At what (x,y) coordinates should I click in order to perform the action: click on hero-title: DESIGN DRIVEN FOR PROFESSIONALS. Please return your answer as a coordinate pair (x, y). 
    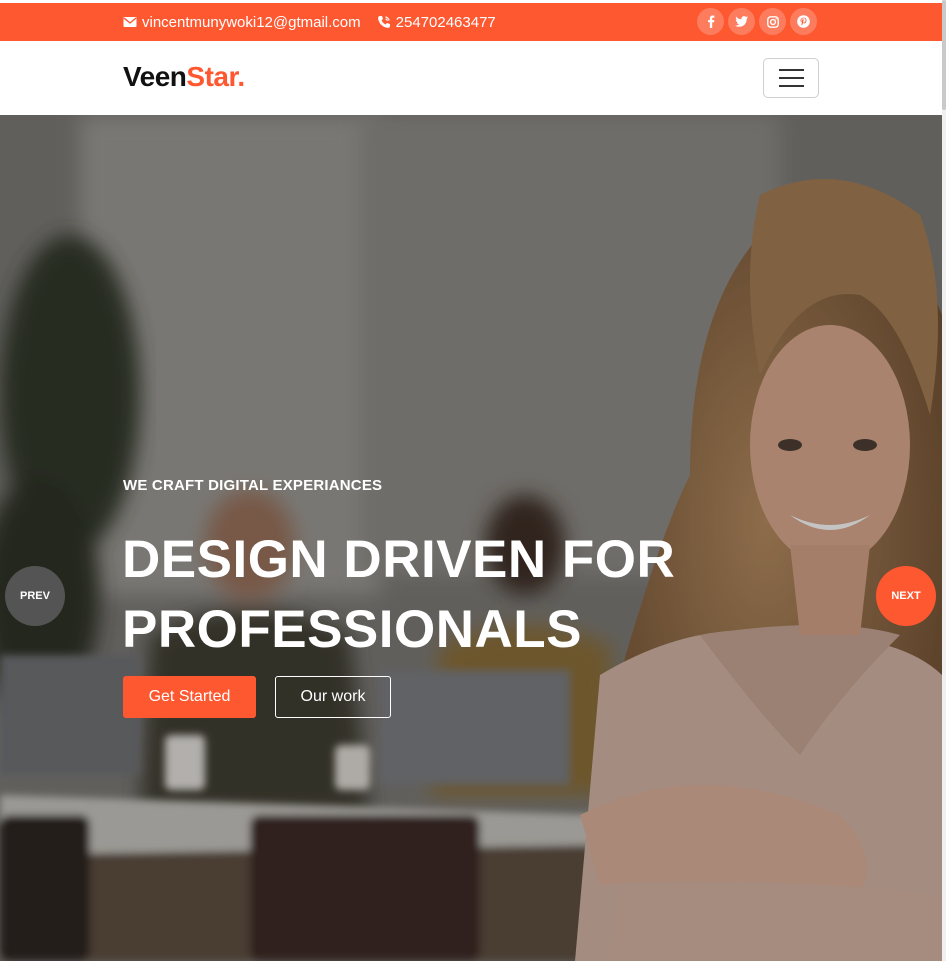
    Looking at the image, I should click on (398, 595).